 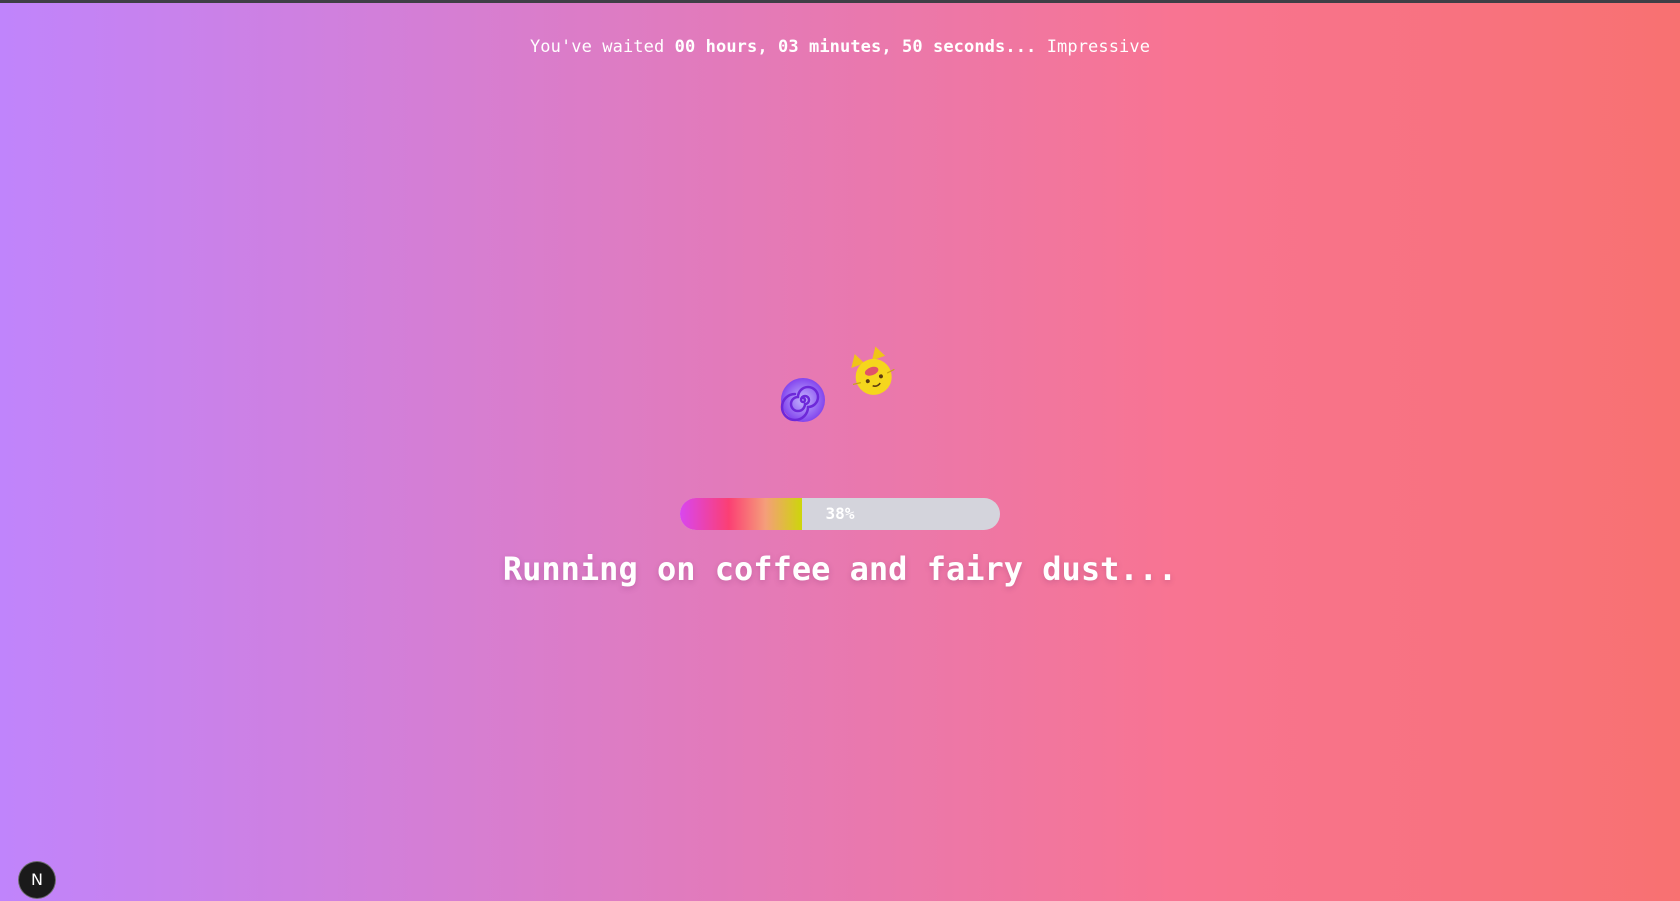 I want to click on nextjs-icon: N, so click(x=37, y=879).